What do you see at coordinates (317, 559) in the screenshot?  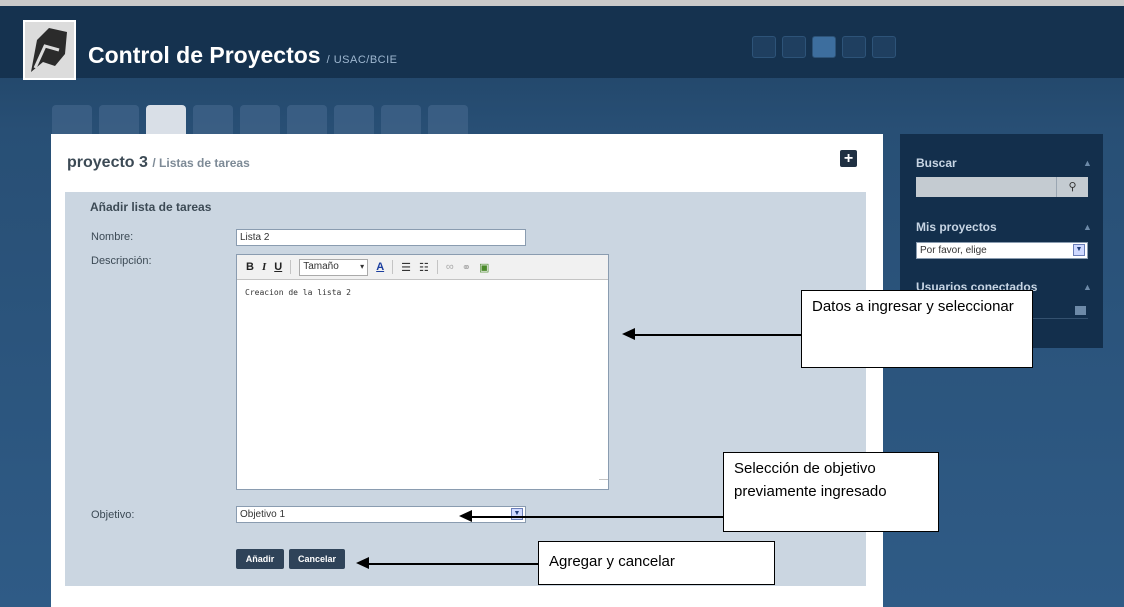 I see `cancel-button: Cancelar` at bounding box center [317, 559].